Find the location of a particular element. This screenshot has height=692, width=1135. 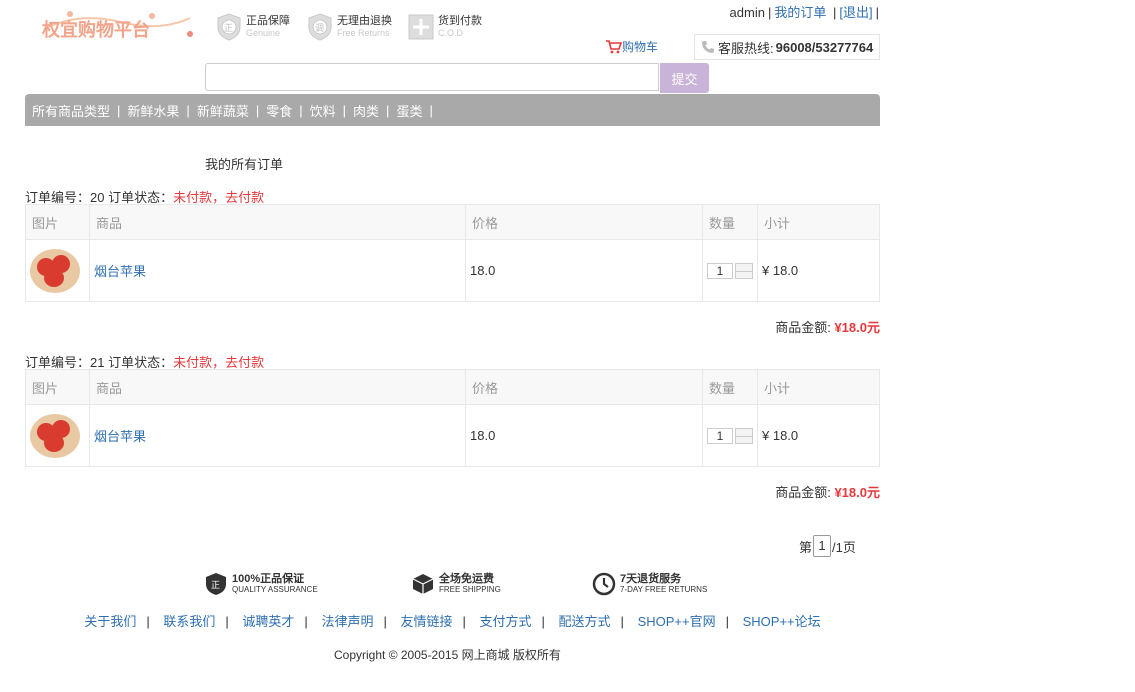

footer-link-contact: 联系我们 is located at coordinates (189, 621).